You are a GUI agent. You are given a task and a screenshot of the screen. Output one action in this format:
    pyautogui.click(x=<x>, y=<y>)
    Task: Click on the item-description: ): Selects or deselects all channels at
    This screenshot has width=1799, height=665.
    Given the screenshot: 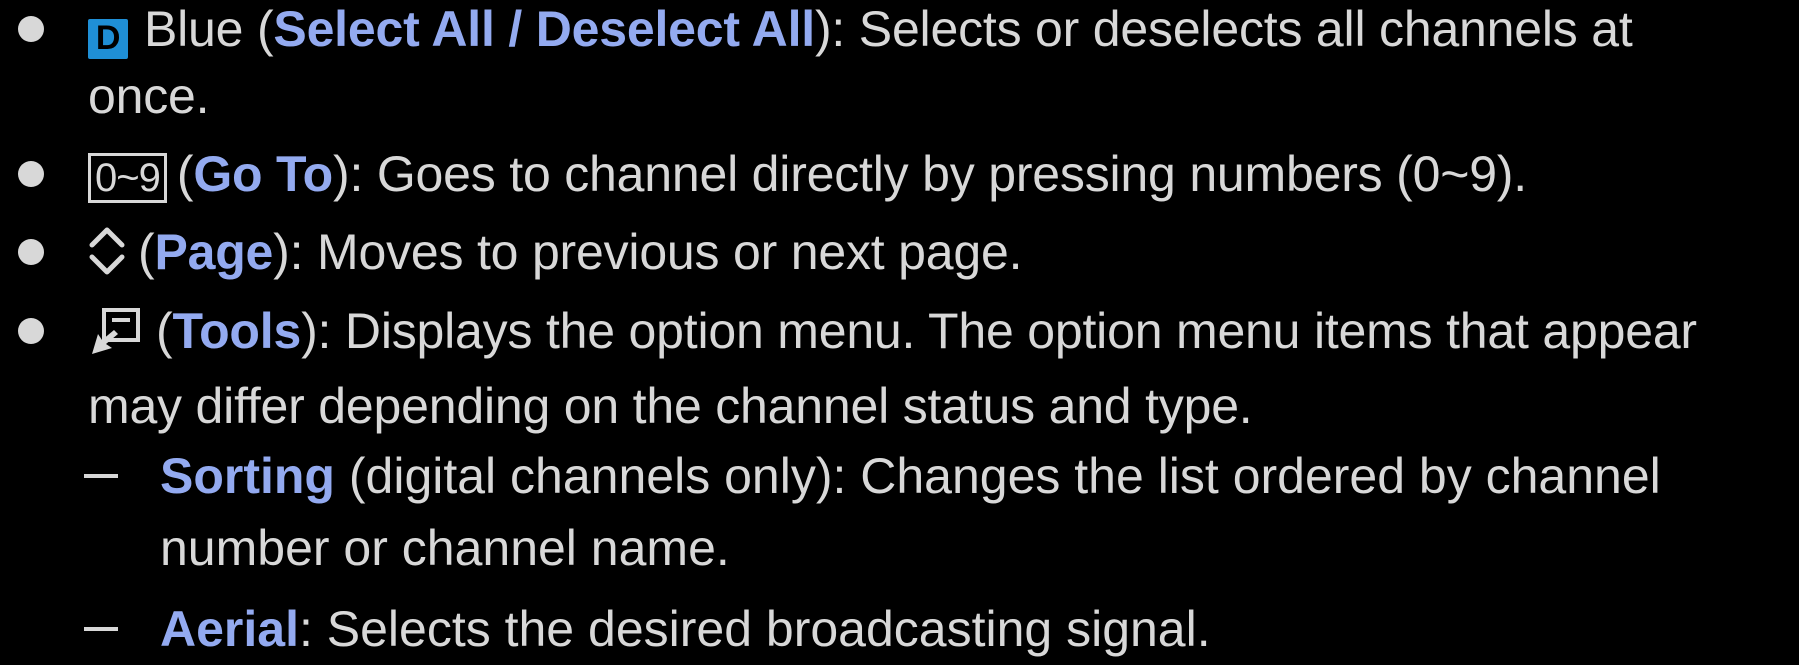 What is the action you would take?
    pyautogui.click(x=1223, y=29)
    